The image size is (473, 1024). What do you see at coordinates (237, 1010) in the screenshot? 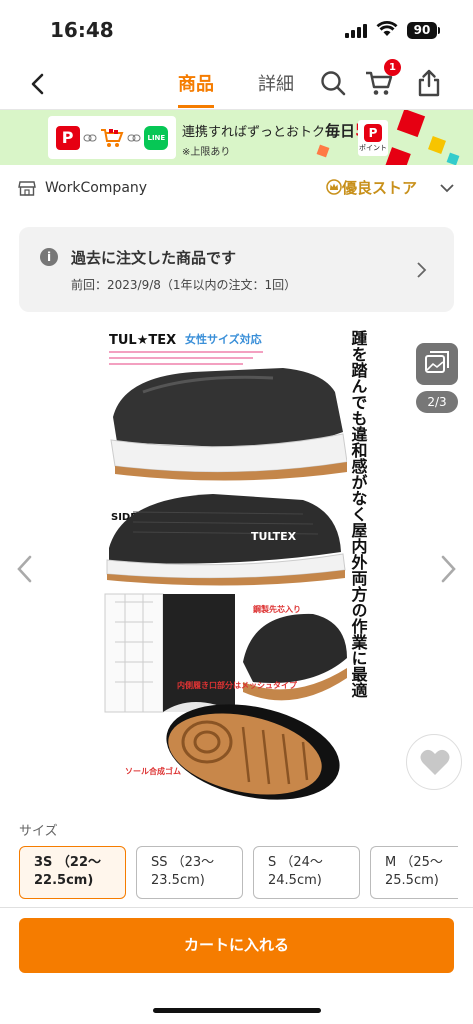
I see `home-indicator` at bounding box center [237, 1010].